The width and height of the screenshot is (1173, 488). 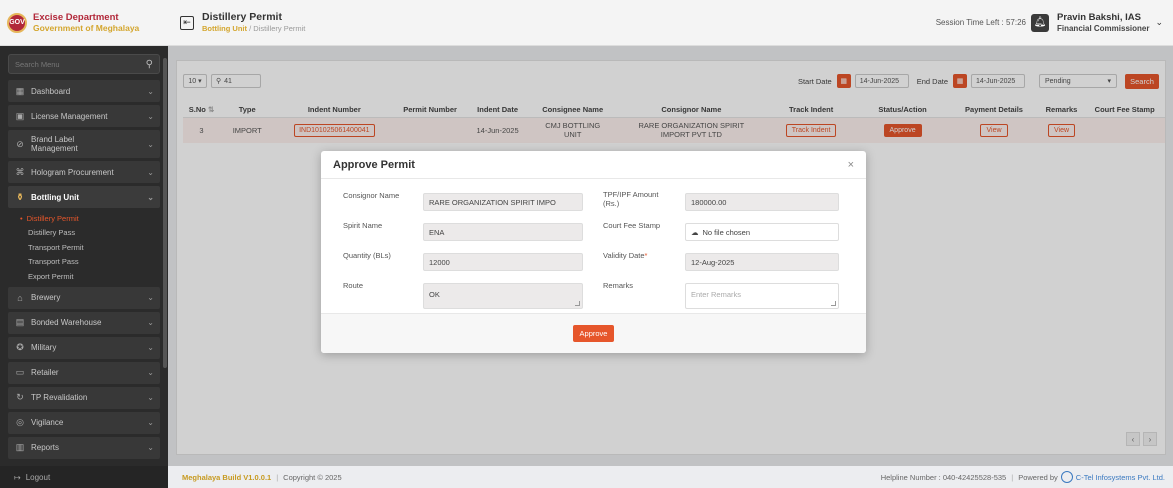 What do you see at coordinates (84, 322) in the screenshot?
I see `sidebar-item-bonded-warehouse: ▤ Bonded Warehouse ⌄` at bounding box center [84, 322].